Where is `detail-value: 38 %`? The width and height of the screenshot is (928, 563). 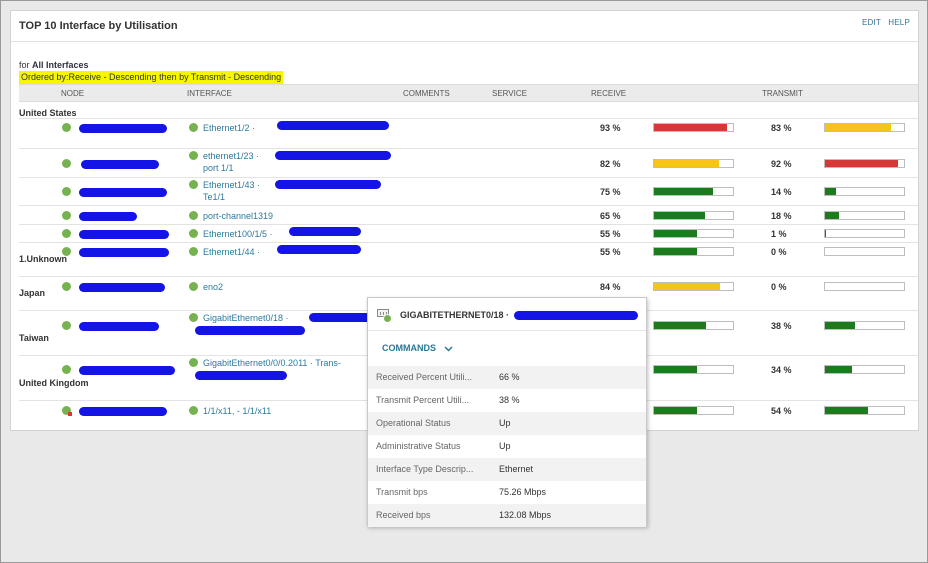
detail-value: 38 % is located at coordinates (509, 400).